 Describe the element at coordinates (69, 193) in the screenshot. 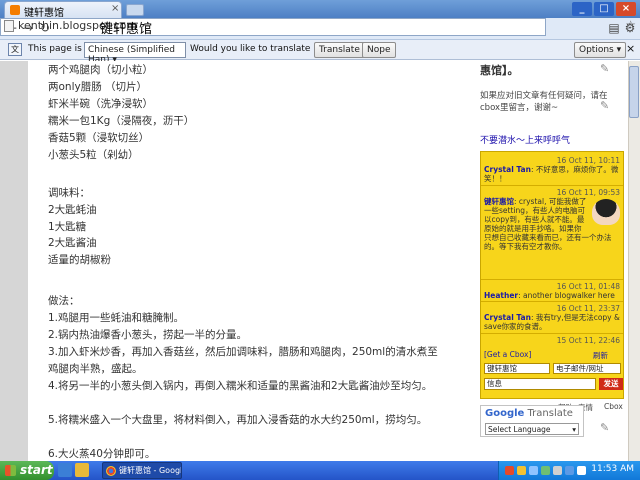

I see `post-line: 调味料：` at that location.